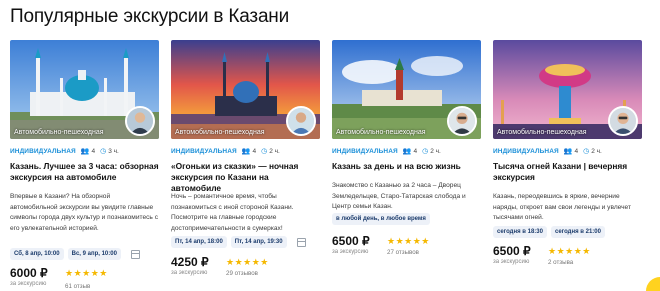 This screenshot has height=291, width=660. What do you see at coordinates (29, 273) in the screenshot?
I see `price: 6000 ₽` at bounding box center [29, 273].